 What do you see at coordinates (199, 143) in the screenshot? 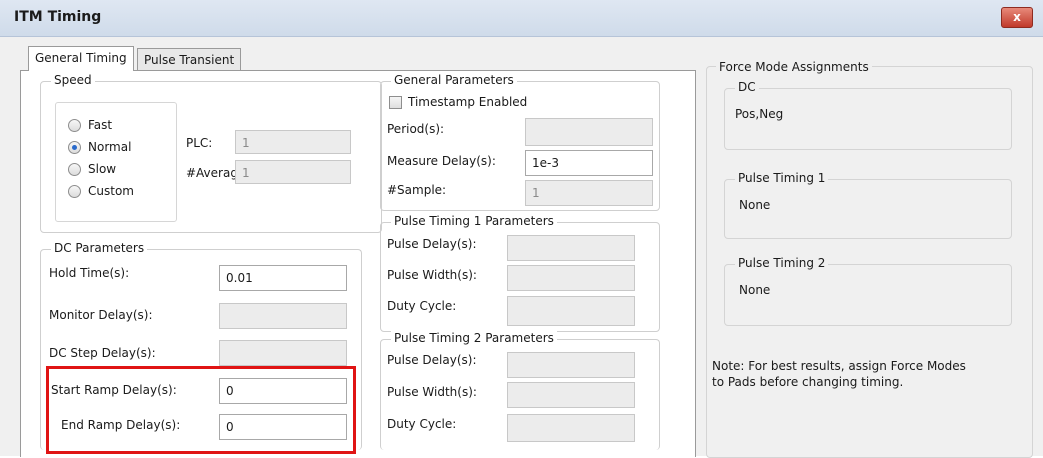
I see `plc-label: PLC:` at bounding box center [199, 143].